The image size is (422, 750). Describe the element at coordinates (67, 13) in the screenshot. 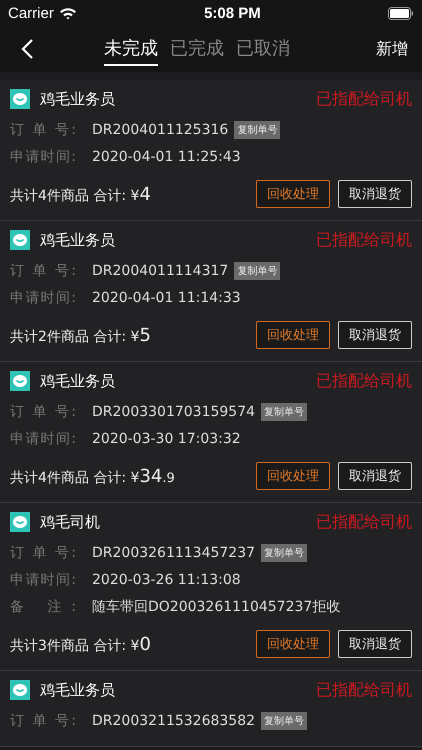

I see `wifi-icon` at that location.